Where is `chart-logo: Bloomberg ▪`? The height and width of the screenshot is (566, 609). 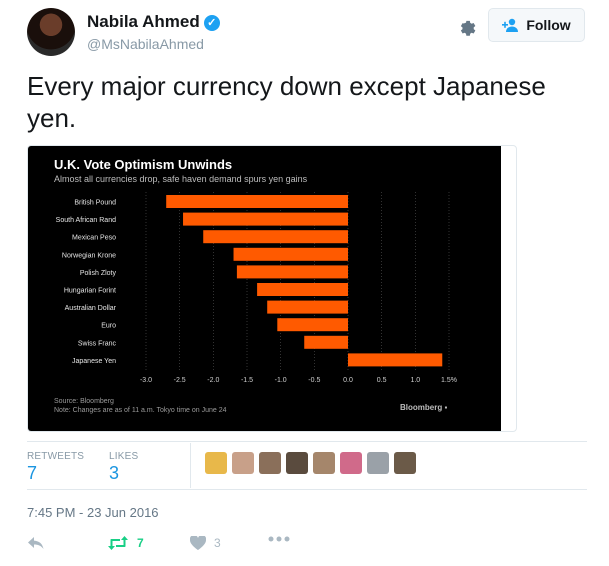
chart-logo: Bloomberg ▪ is located at coordinates (424, 407).